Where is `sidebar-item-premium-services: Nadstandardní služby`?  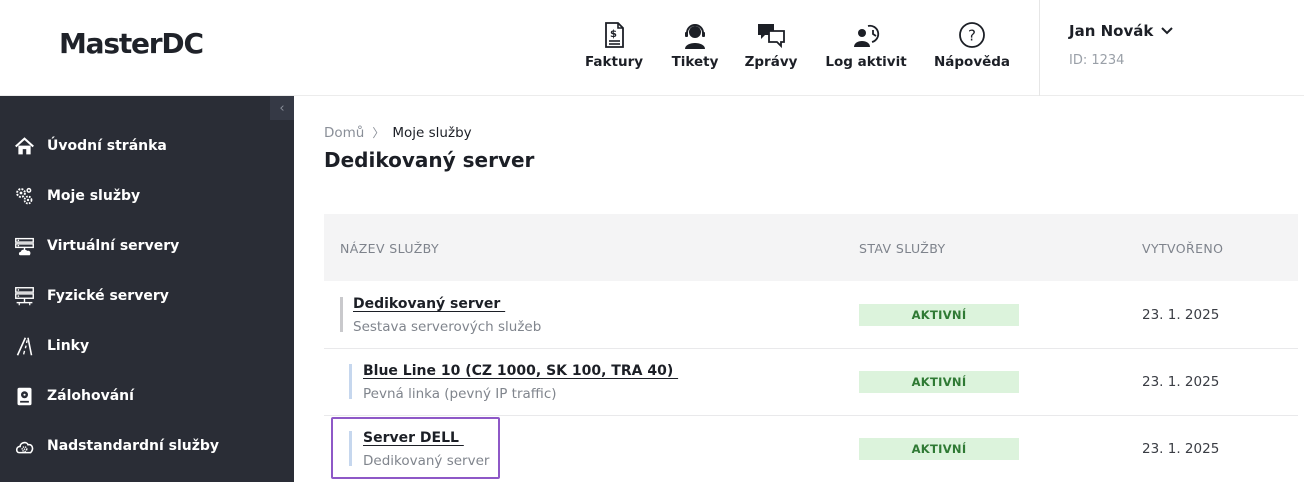 sidebar-item-premium-services: Nadstandardní služby is located at coordinates (149, 446).